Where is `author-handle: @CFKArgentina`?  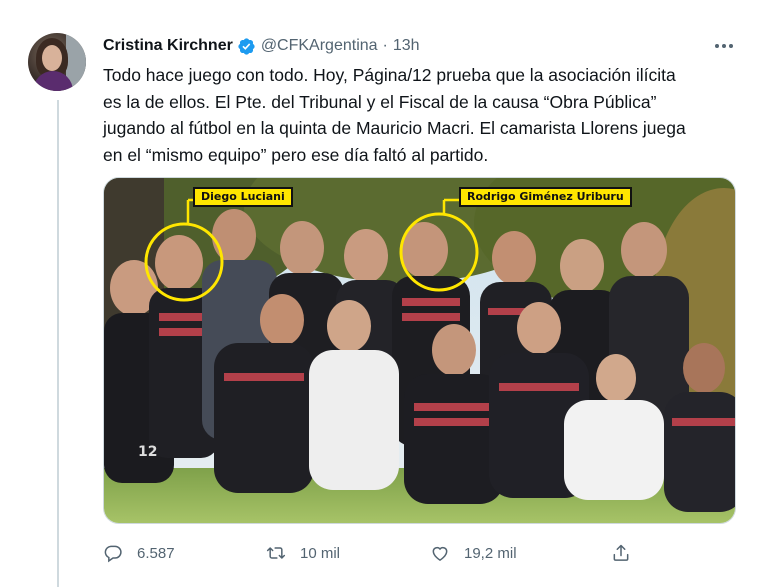
author-handle: @CFKArgentina is located at coordinates (319, 46).